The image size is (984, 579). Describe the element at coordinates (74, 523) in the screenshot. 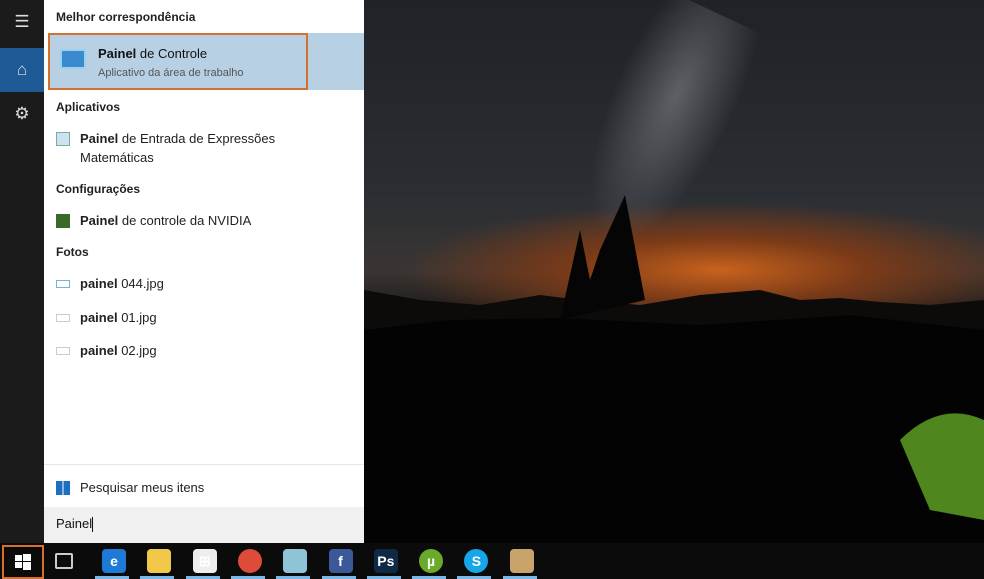

I see `search-value: Painel` at that location.